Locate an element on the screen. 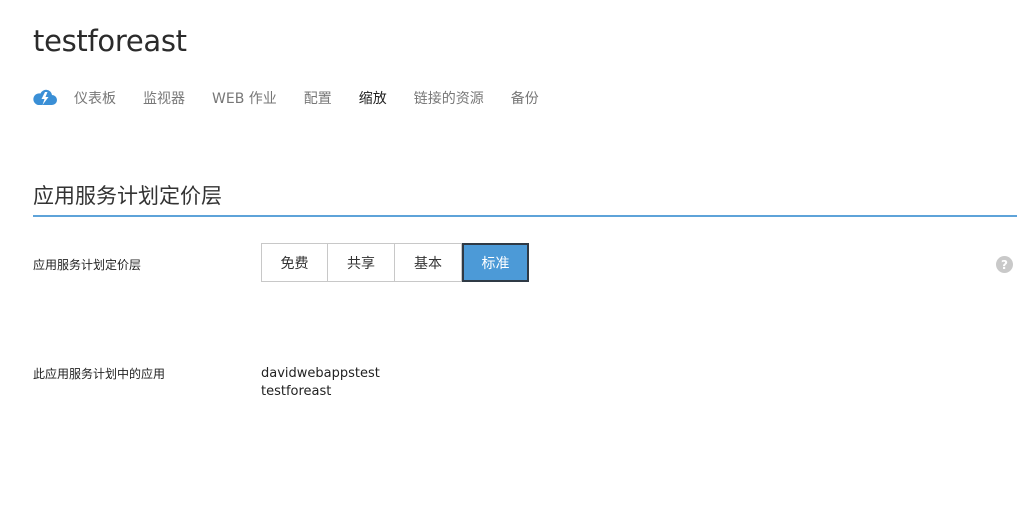  tier-free-button: 免费 is located at coordinates (294, 262).